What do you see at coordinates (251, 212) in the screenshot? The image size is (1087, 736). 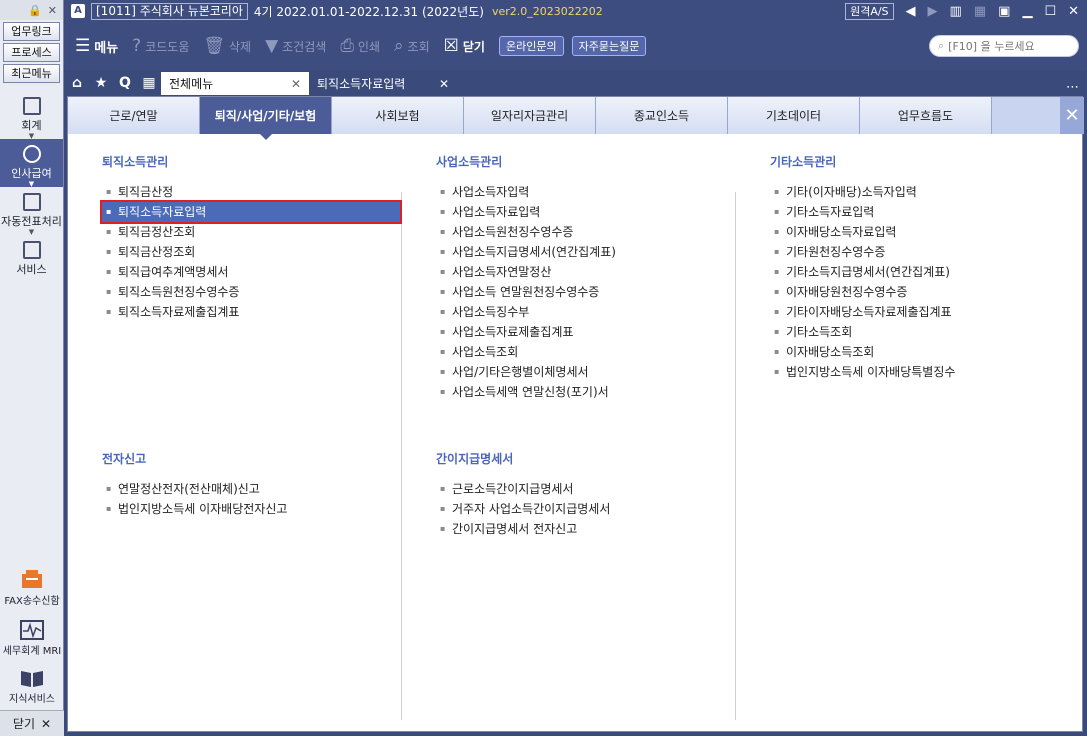 I see `menu-item-selected: 퇴직소득자료입력` at bounding box center [251, 212].